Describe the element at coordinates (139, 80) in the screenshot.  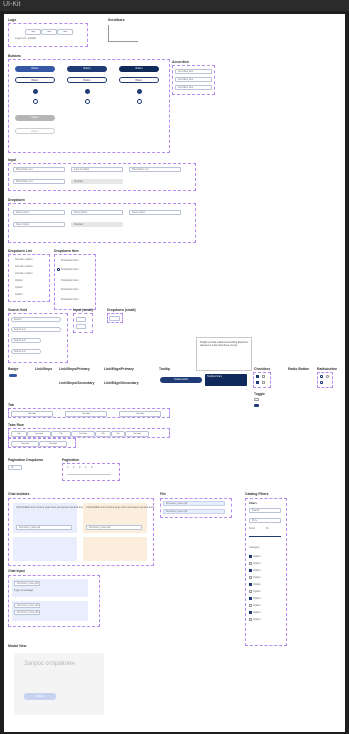
I see `secondary-button-pressed: Button` at that location.